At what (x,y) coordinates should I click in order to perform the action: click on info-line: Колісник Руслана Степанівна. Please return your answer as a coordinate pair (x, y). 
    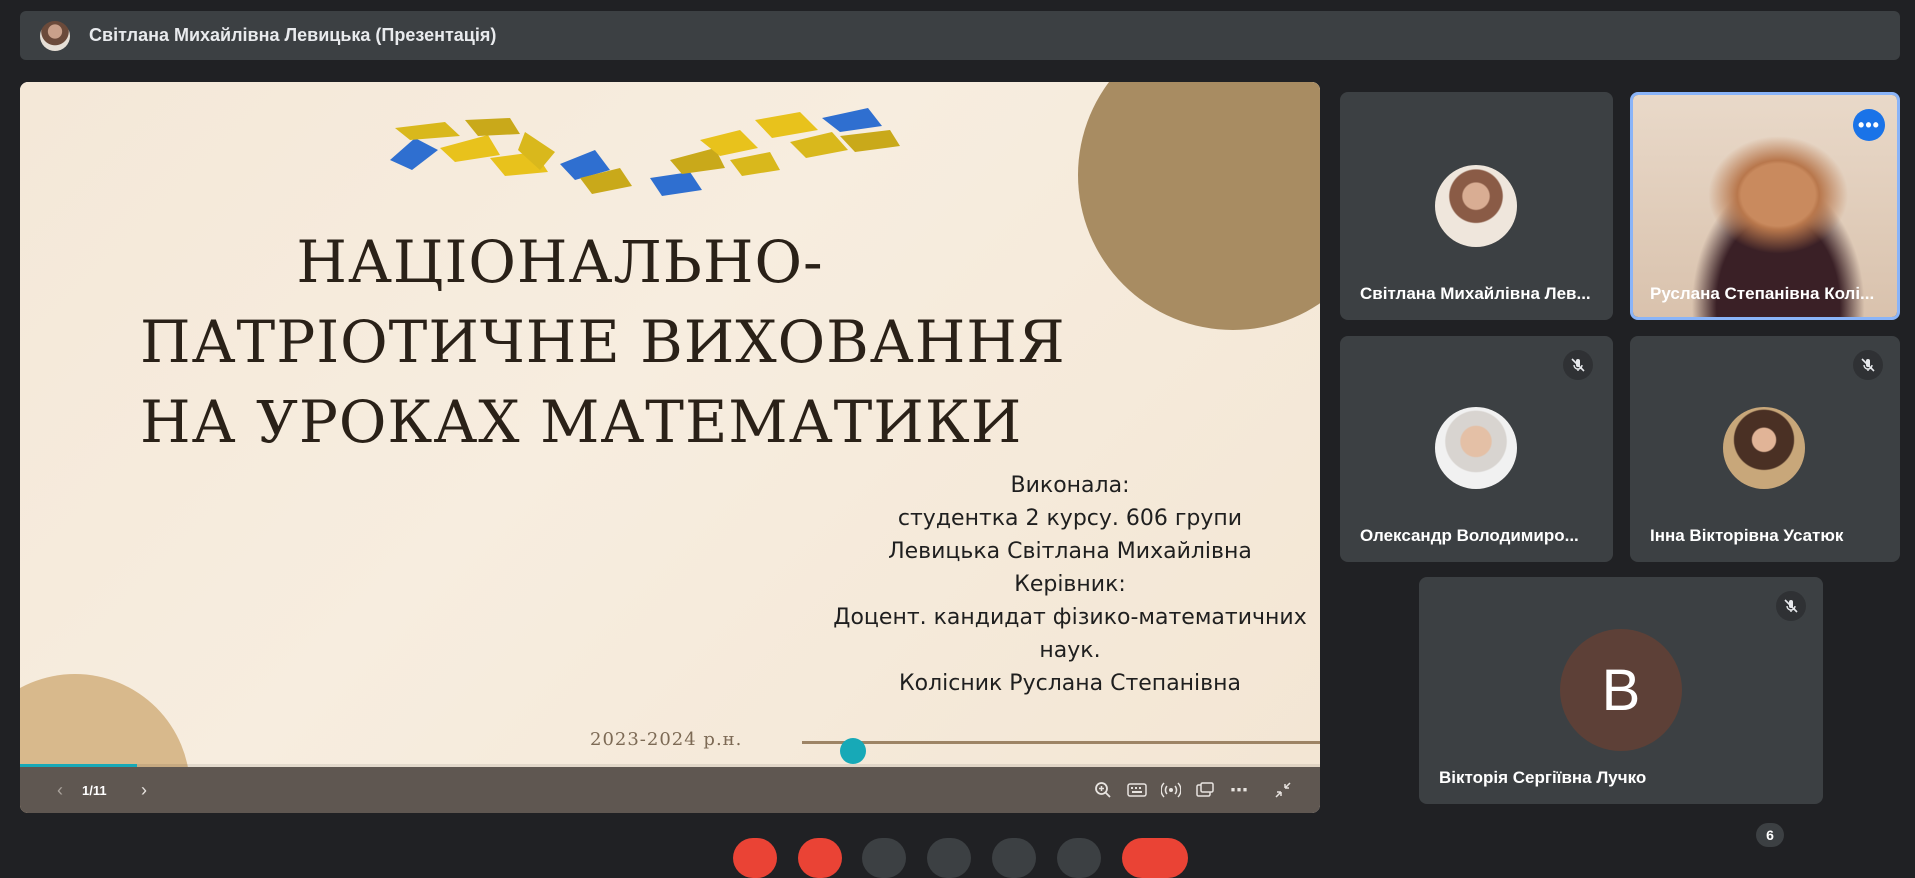
    Looking at the image, I should click on (1070, 683).